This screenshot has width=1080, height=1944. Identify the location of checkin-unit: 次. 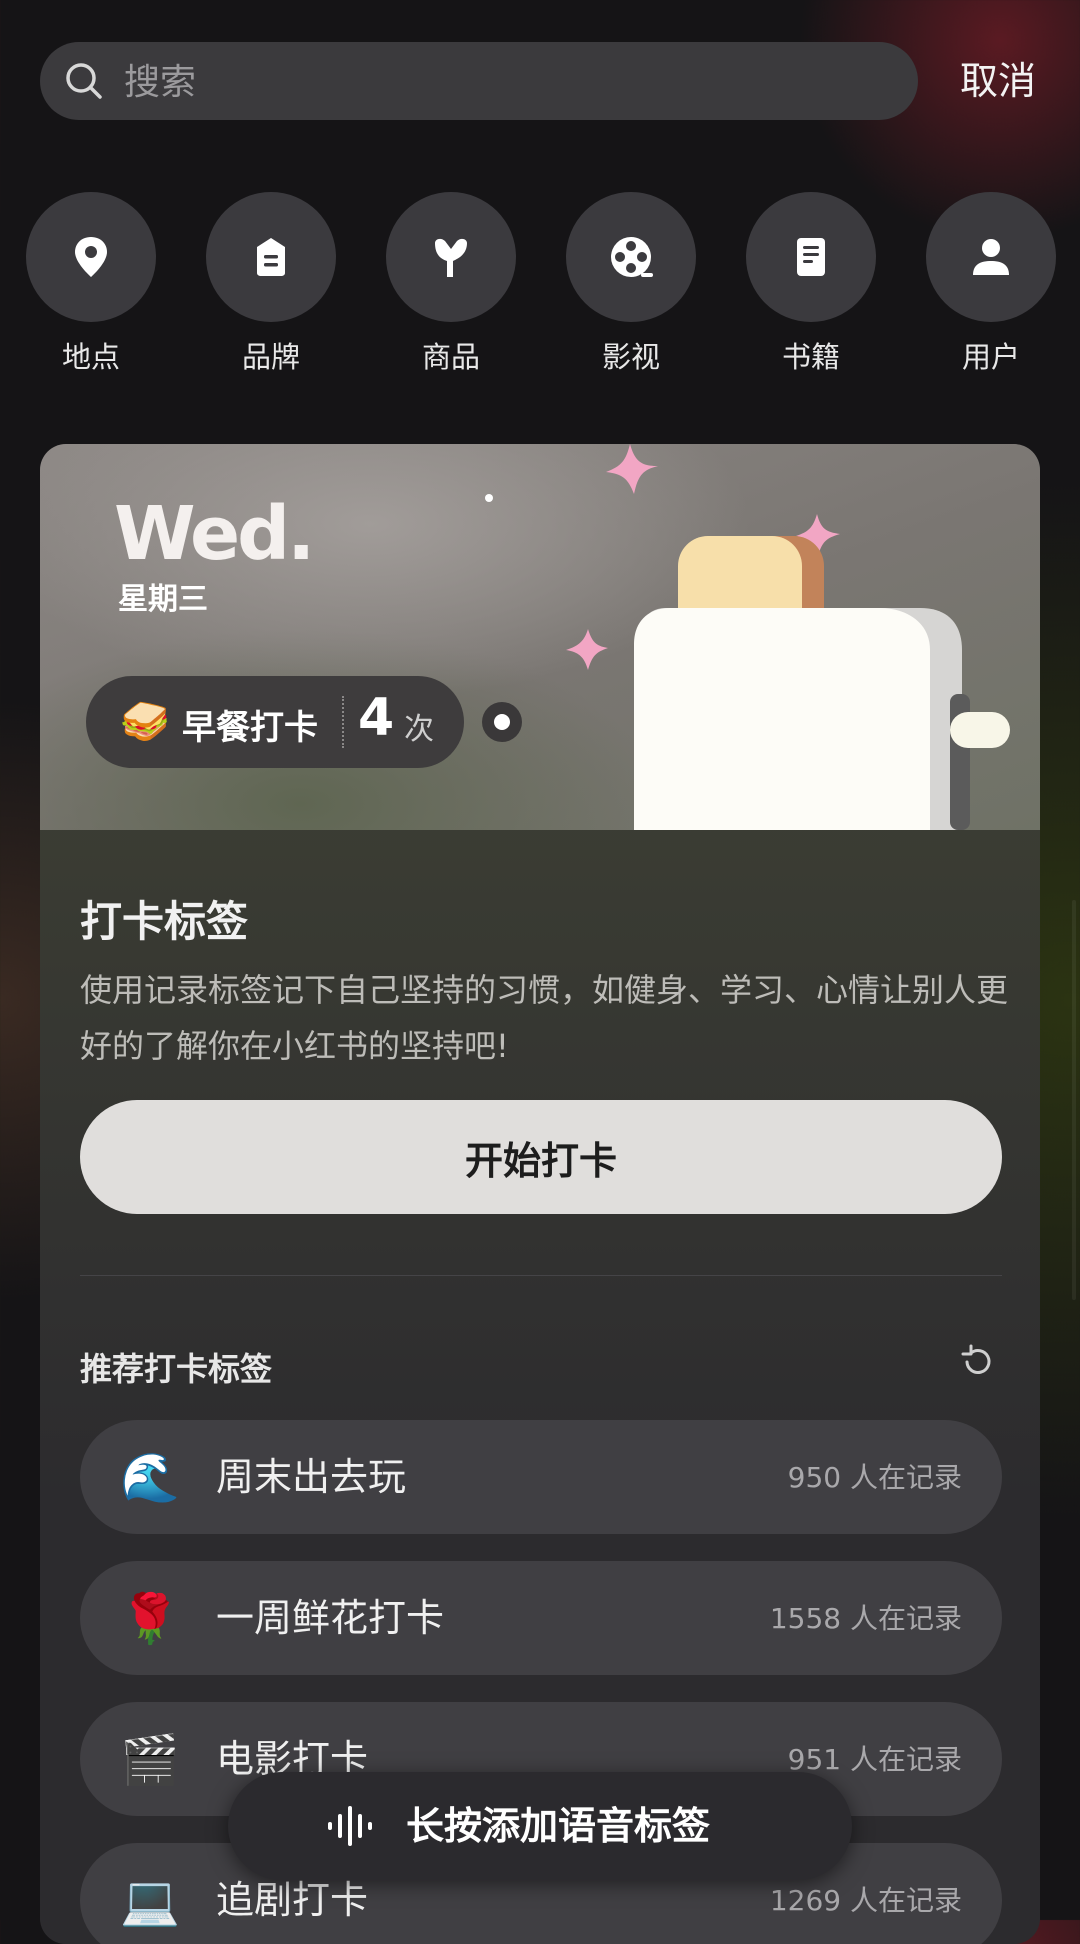
(419, 729).